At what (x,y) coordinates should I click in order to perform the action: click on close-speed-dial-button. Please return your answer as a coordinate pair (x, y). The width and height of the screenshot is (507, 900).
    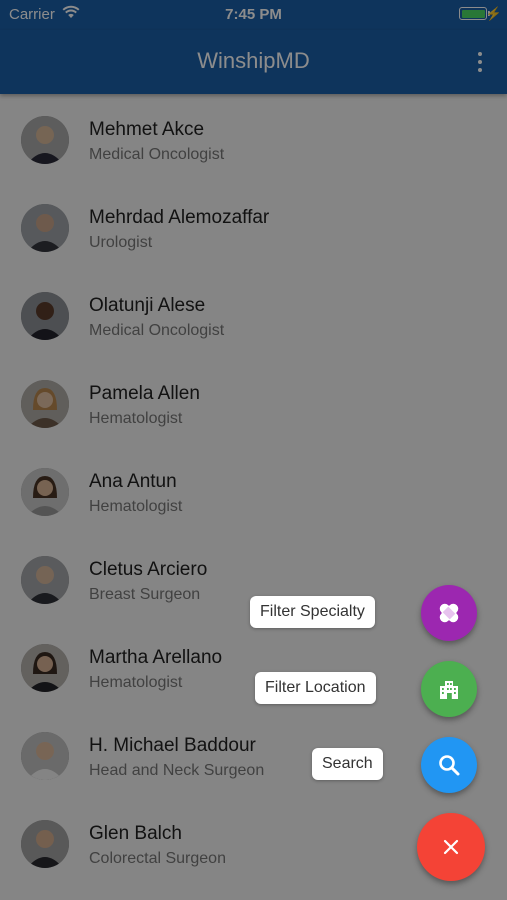
    Looking at the image, I should click on (451, 847).